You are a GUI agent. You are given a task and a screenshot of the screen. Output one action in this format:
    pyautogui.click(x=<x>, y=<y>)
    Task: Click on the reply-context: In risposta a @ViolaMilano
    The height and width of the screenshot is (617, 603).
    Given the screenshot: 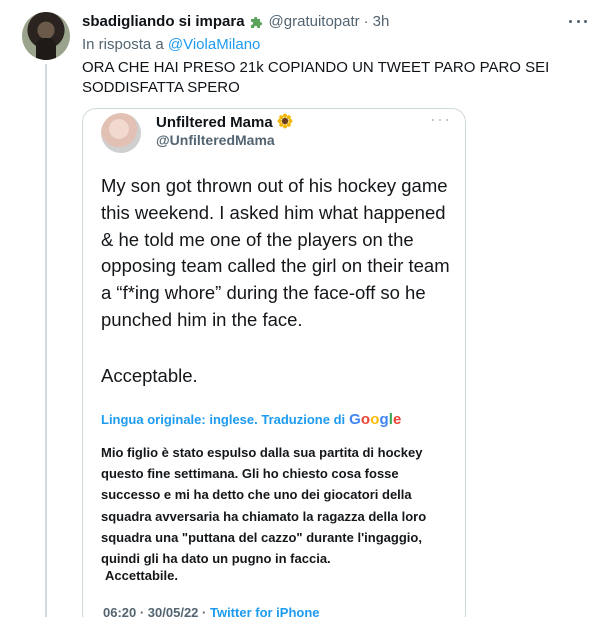 What is the action you would take?
    pyautogui.click(x=171, y=44)
    